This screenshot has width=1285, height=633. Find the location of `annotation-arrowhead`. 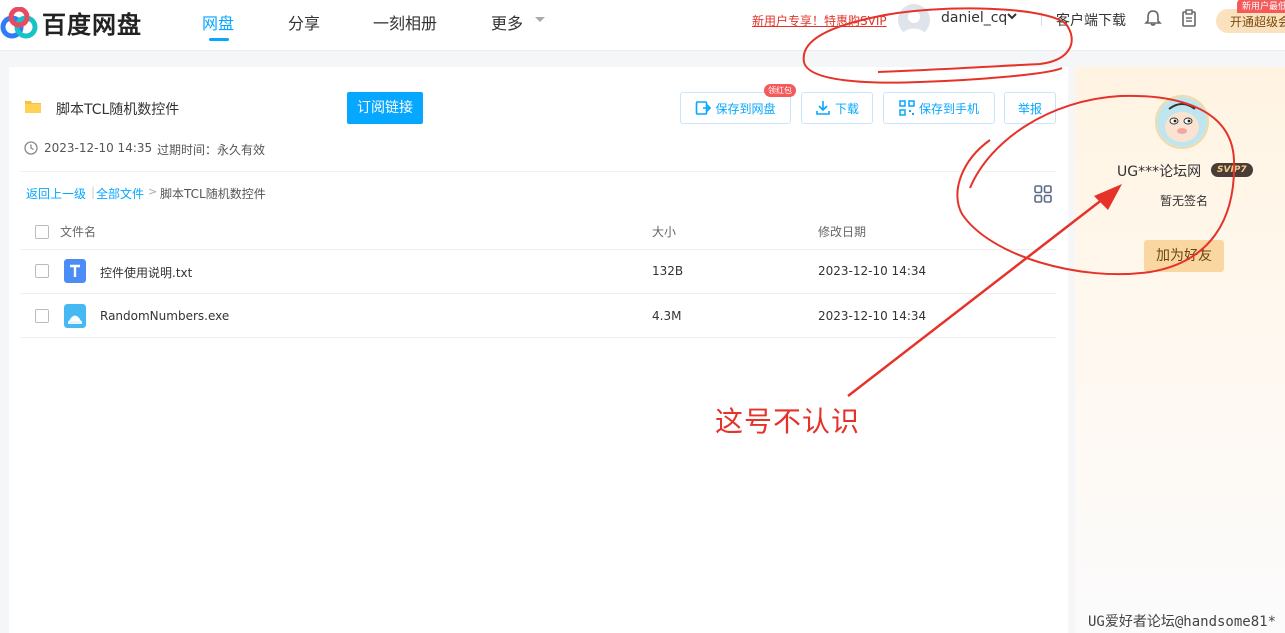

annotation-arrowhead is located at coordinates (1108, 197).